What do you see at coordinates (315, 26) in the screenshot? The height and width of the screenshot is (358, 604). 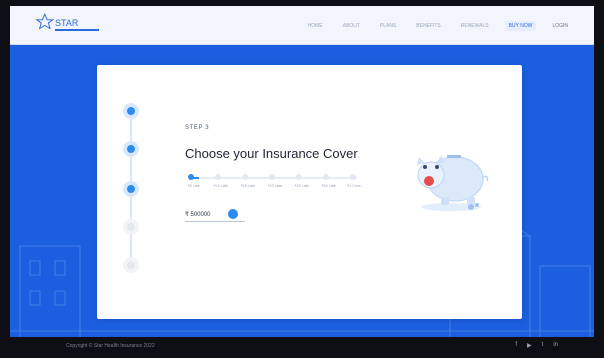 I see `nav-item-home: HOME` at bounding box center [315, 26].